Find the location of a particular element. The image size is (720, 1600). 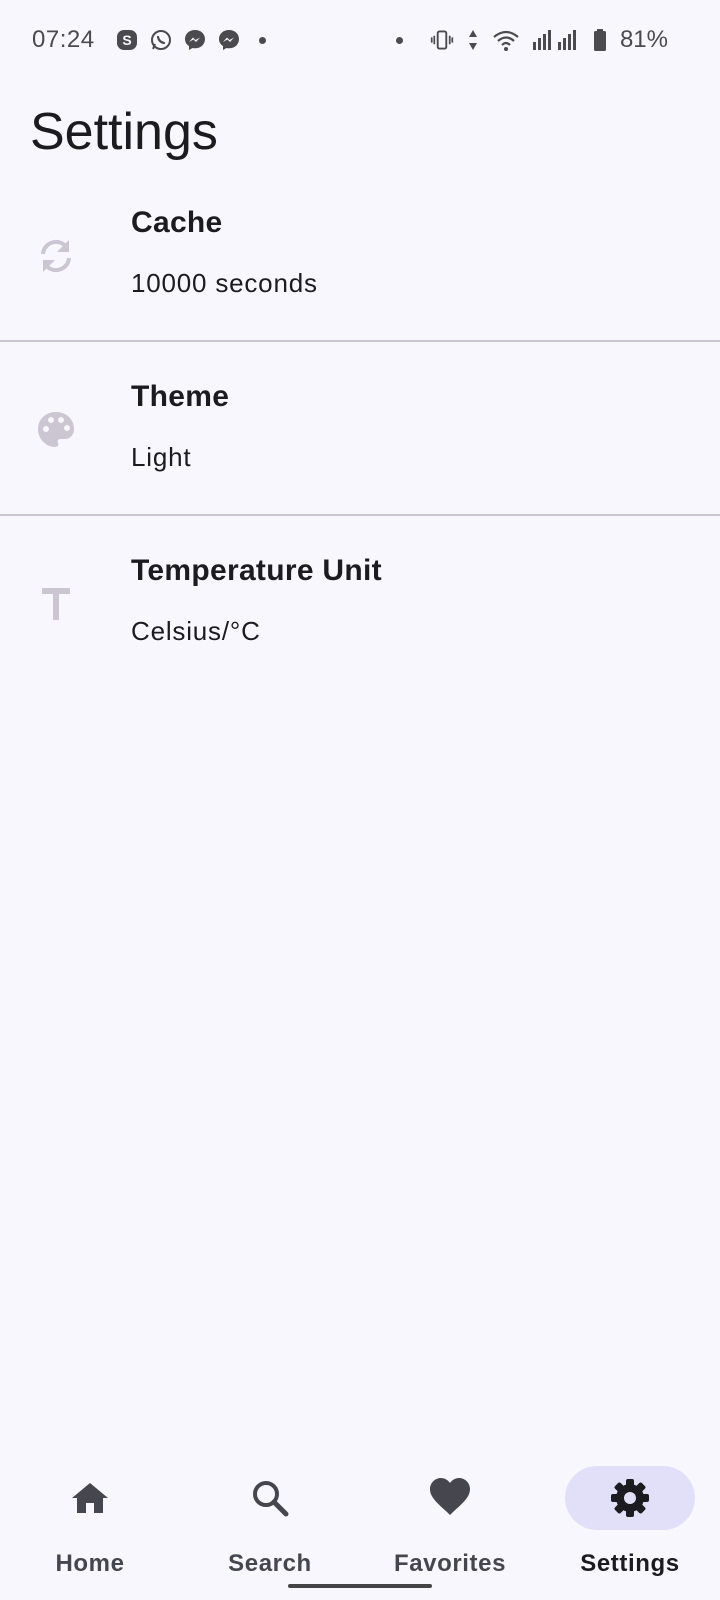

nav-item-search: Search is located at coordinates (270, 1508).